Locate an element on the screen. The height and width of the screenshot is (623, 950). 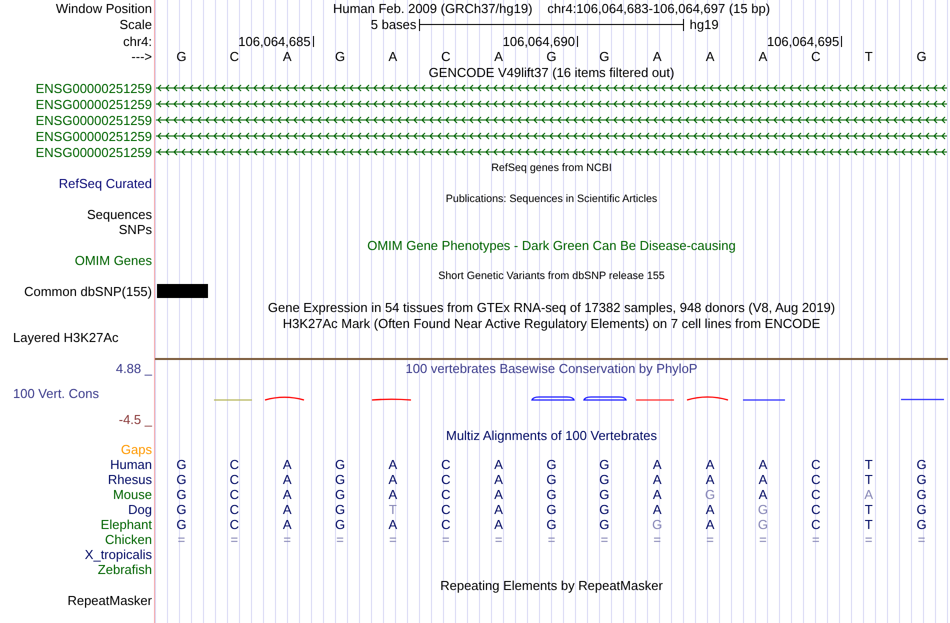
track-label: Sequences is located at coordinates (119, 214).